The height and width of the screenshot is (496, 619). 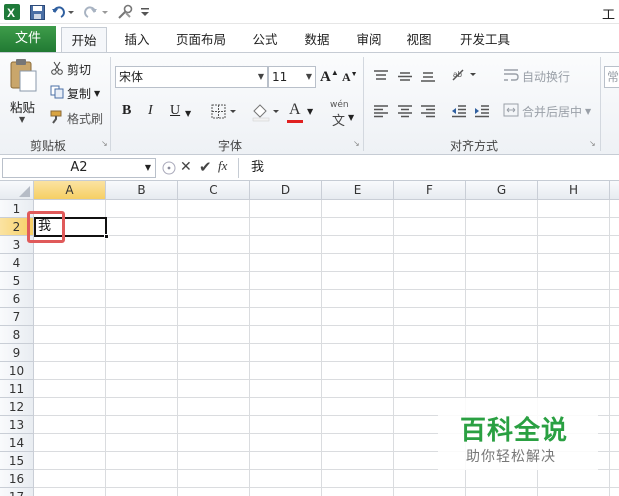 I want to click on align-bottom-button, so click(x=428, y=77).